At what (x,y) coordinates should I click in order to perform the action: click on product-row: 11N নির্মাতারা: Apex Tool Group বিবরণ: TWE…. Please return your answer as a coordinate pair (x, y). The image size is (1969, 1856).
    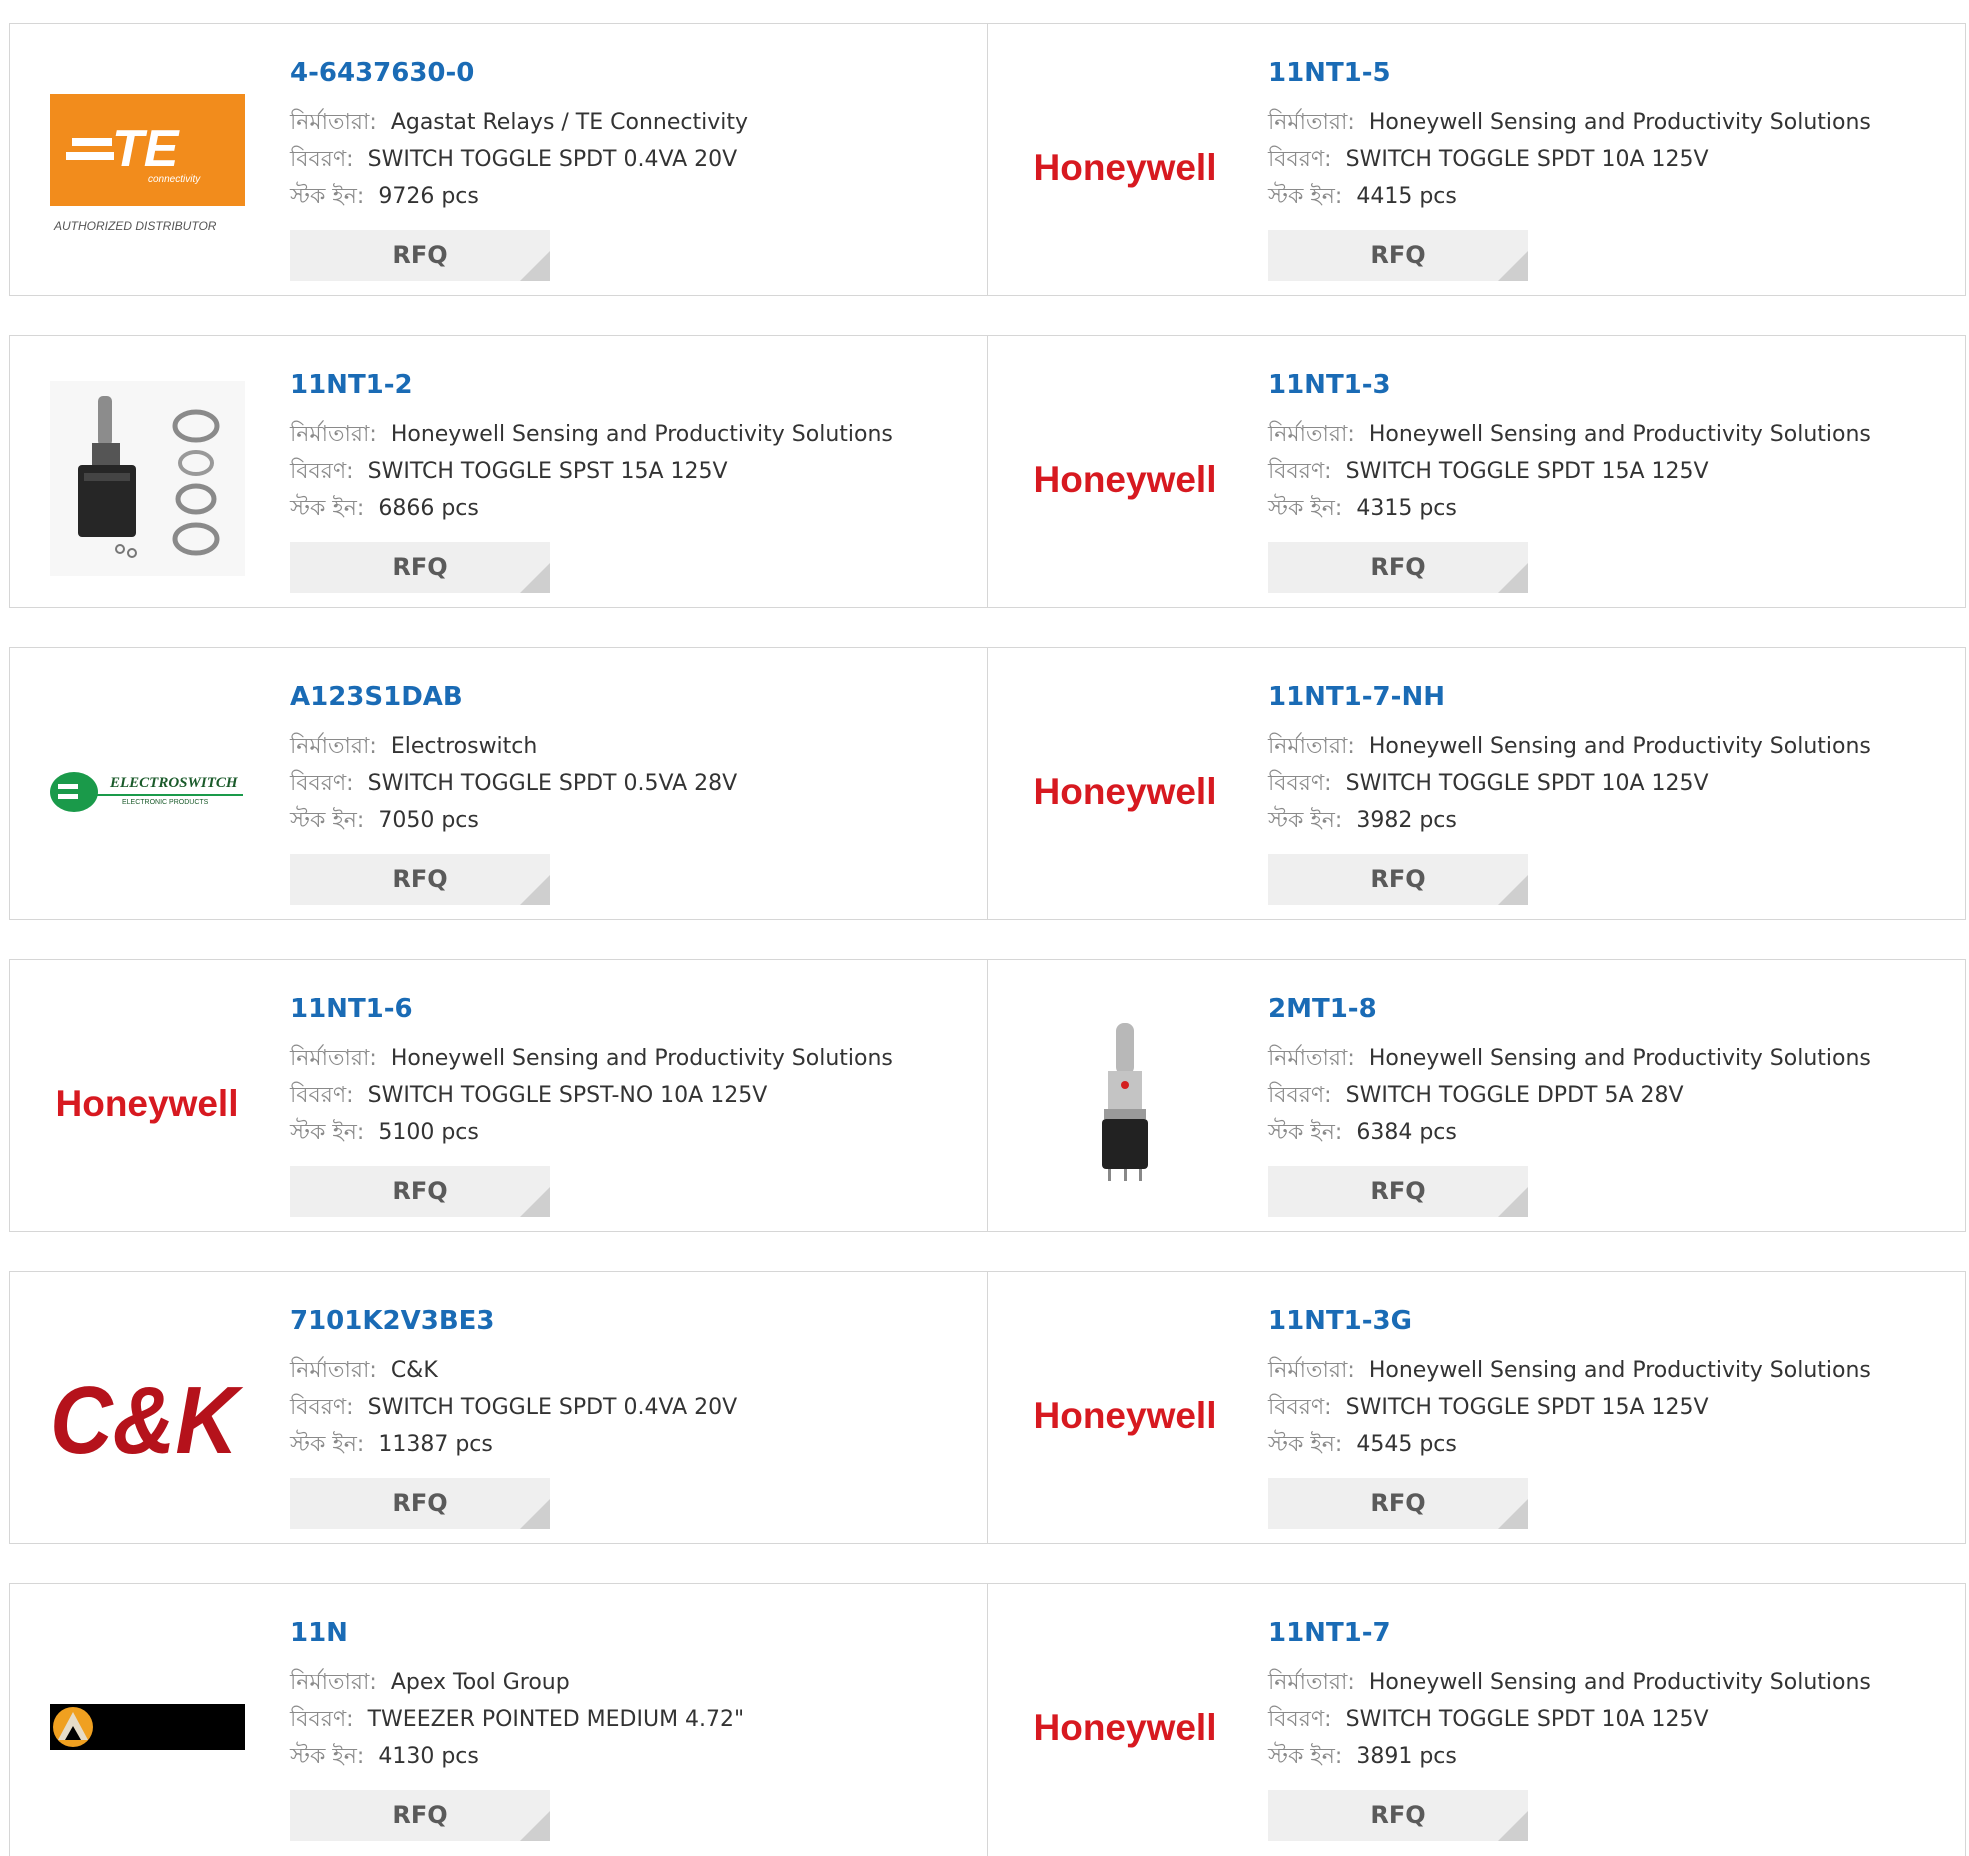
    Looking at the image, I should click on (987, 1719).